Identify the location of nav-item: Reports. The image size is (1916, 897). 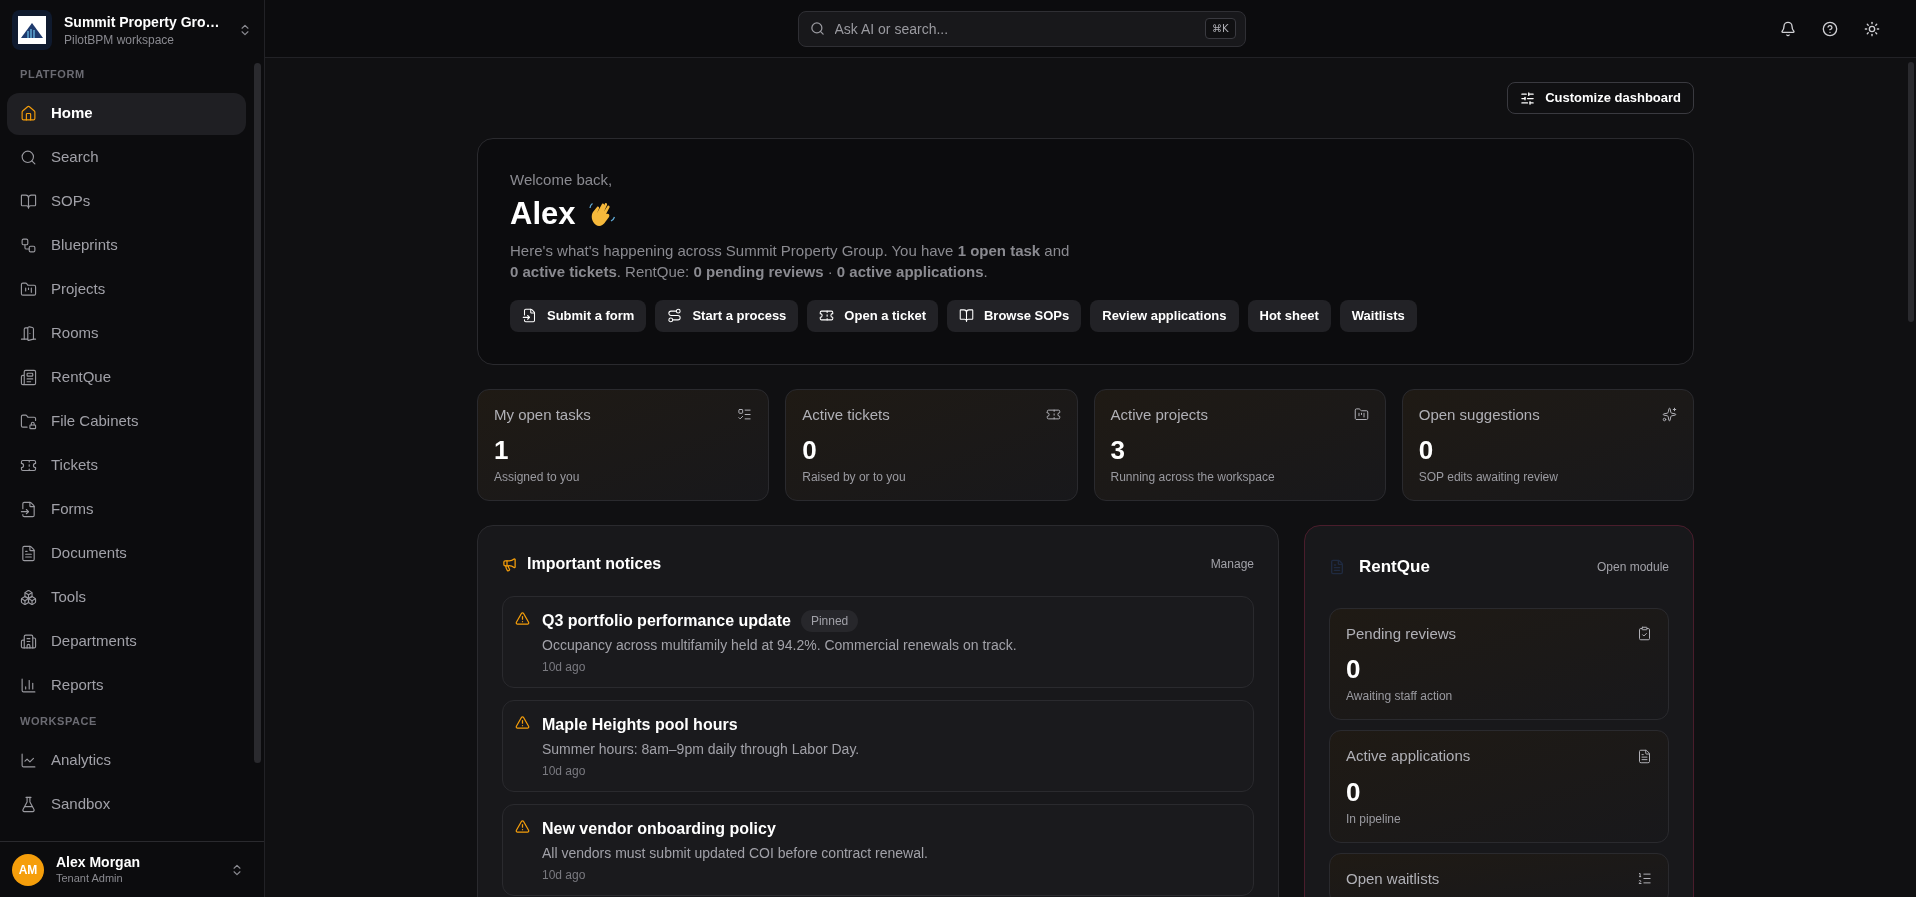
(126, 685).